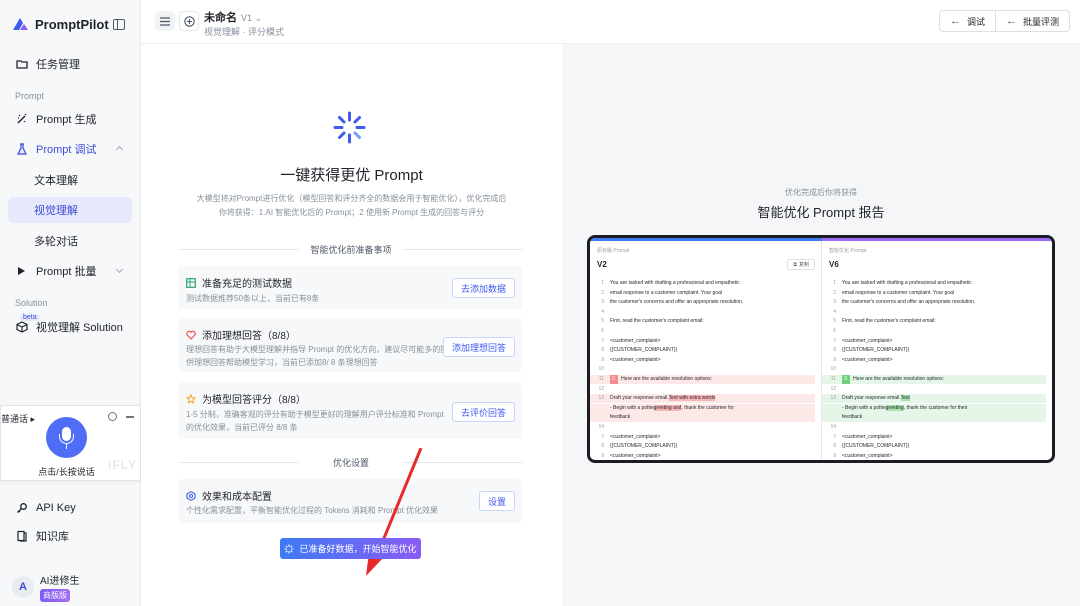  What do you see at coordinates (56, 211) in the screenshot?
I see `sidebar-item-label: 视觉理解` at bounding box center [56, 211].